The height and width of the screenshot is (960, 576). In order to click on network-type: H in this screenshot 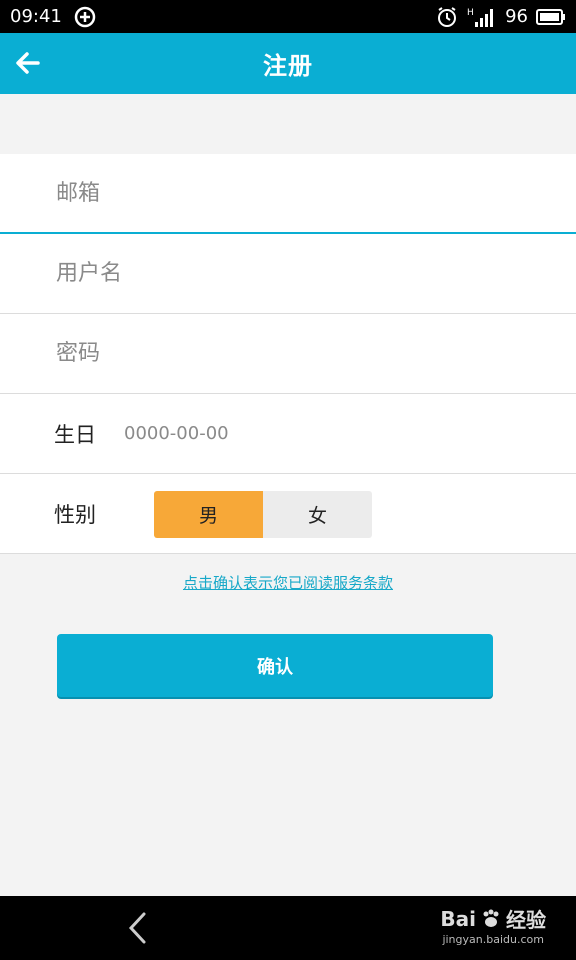, I will do `click(470, 13)`.